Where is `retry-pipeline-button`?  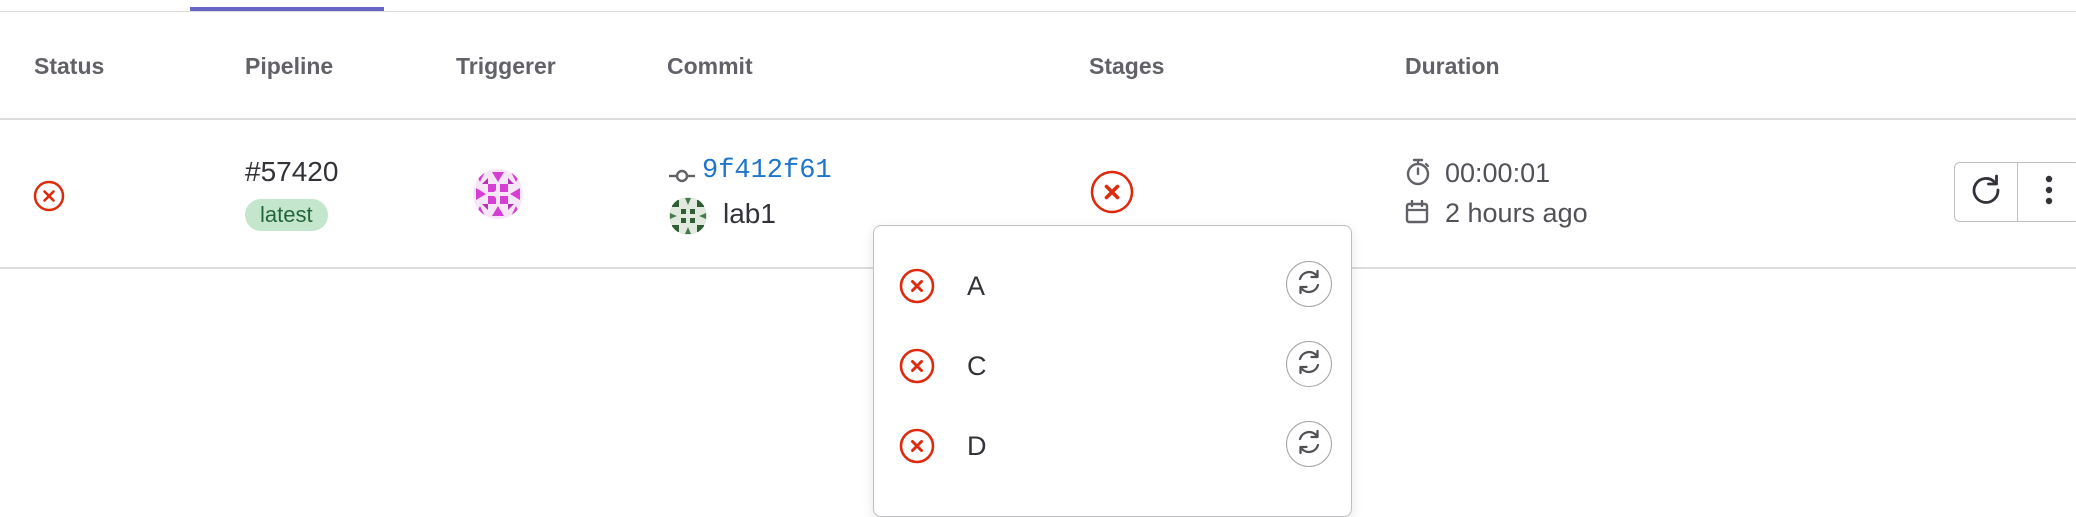 retry-pipeline-button is located at coordinates (1986, 192).